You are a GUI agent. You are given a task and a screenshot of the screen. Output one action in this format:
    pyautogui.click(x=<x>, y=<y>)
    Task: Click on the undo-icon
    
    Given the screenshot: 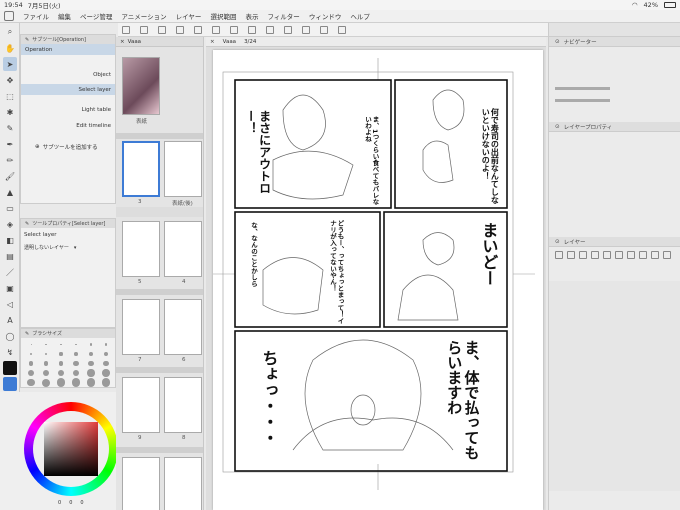 What is the action you would take?
    pyautogui.click(x=198, y=29)
    